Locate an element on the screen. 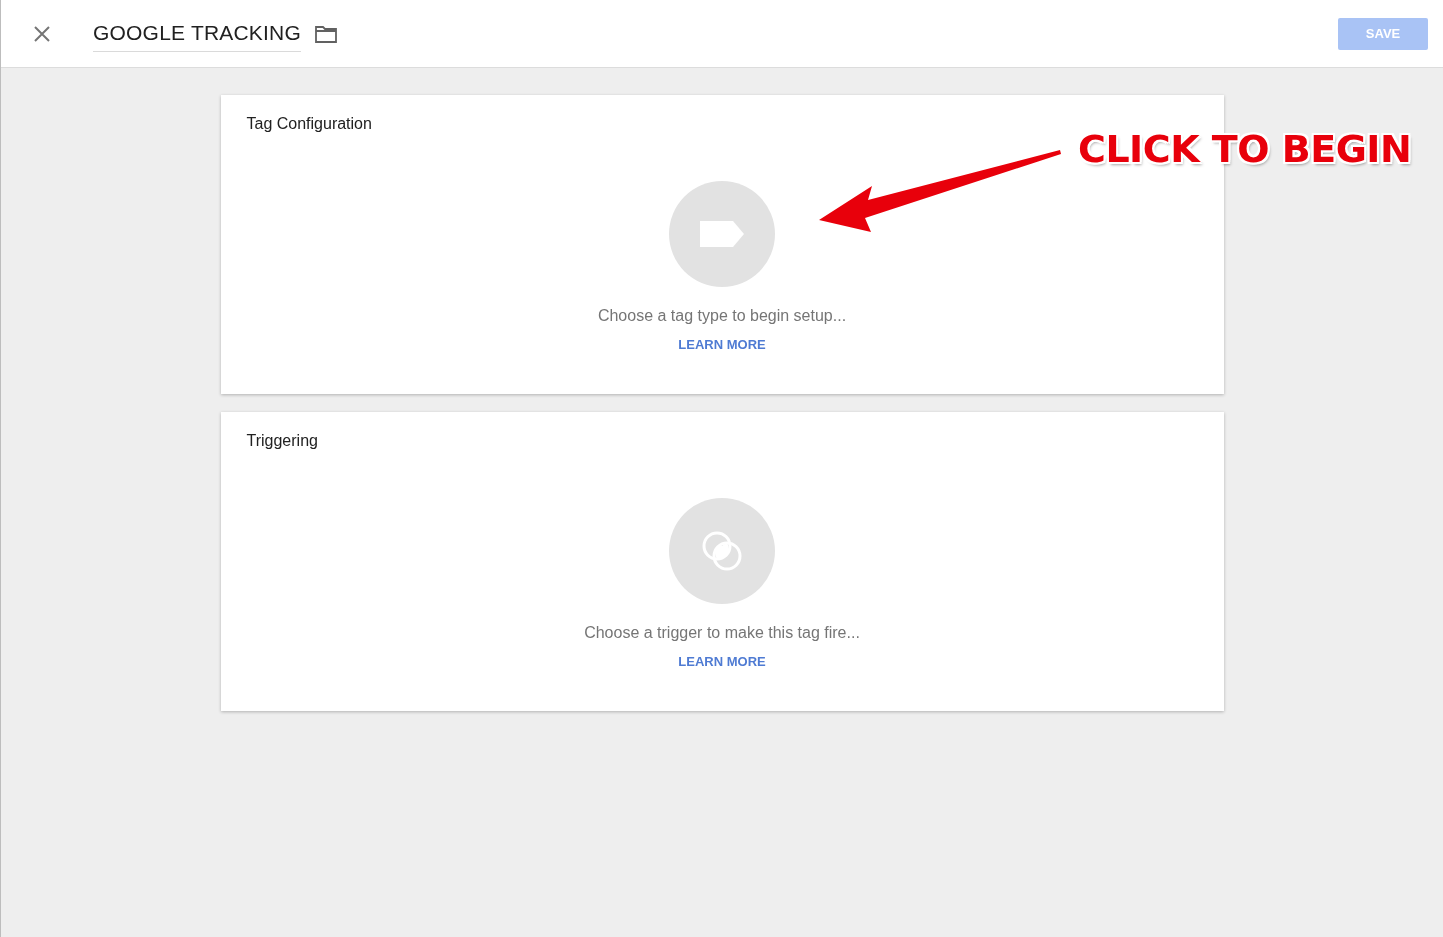 The image size is (1443, 937). annotation-text: CLICK TO BEGIN is located at coordinates (1245, 149).